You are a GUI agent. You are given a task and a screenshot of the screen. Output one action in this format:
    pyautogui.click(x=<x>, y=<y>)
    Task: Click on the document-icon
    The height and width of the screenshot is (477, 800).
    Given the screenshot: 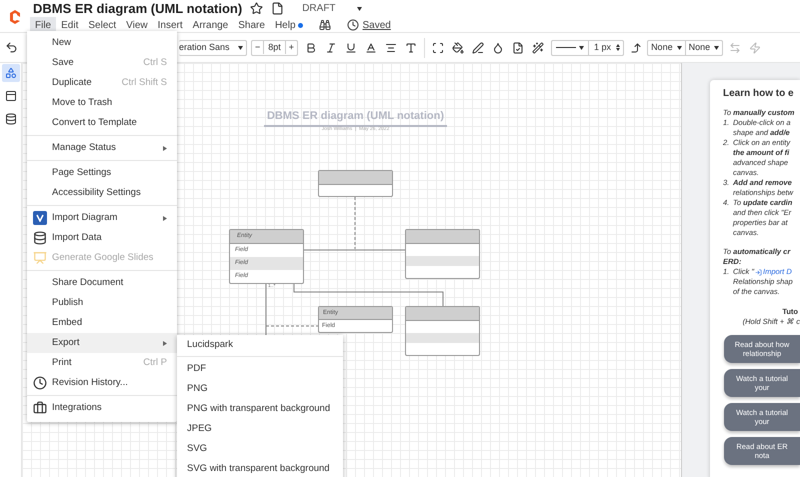 What is the action you would take?
    pyautogui.click(x=277, y=8)
    